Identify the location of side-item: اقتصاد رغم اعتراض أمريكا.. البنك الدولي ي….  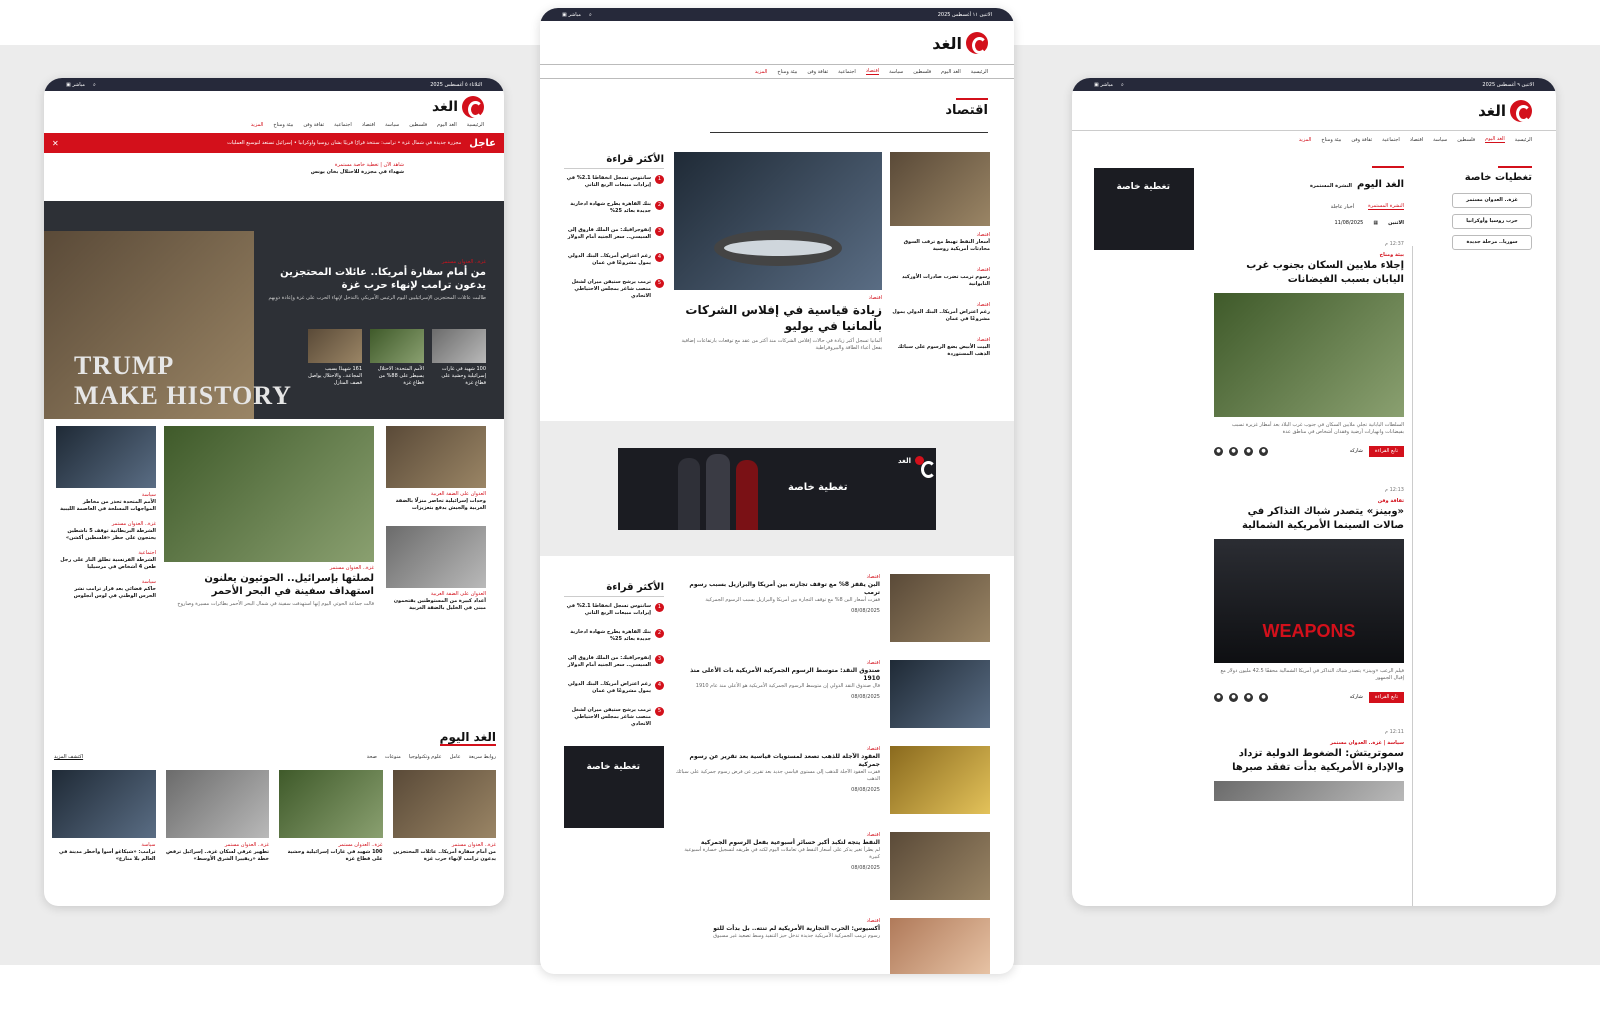
(940, 312).